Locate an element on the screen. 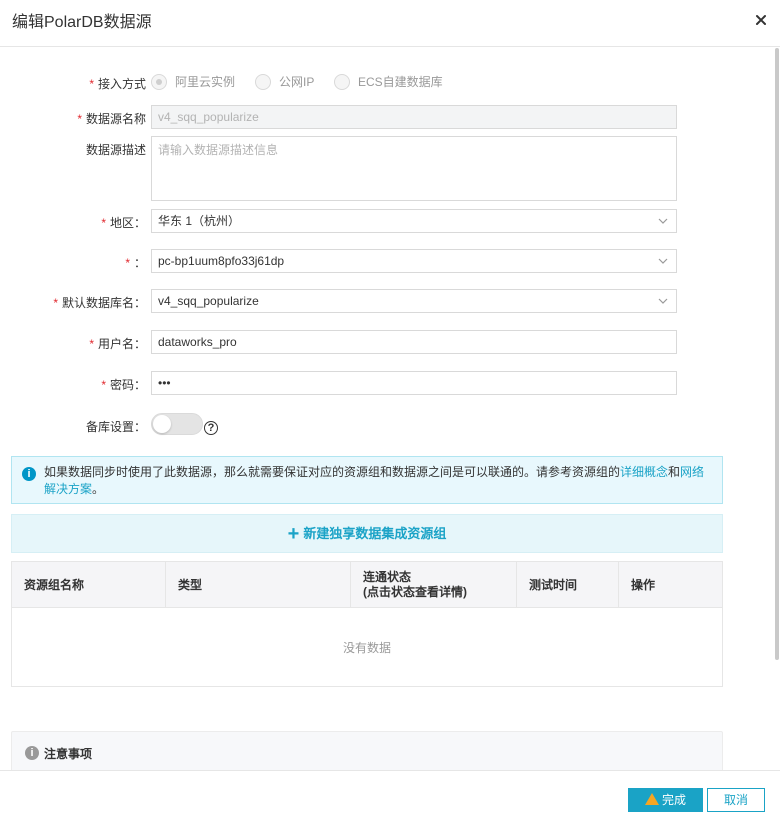 This screenshot has height=829, width=780. name-row: * 数据源名称 v4_sqq_popularize is located at coordinates (390, 117).